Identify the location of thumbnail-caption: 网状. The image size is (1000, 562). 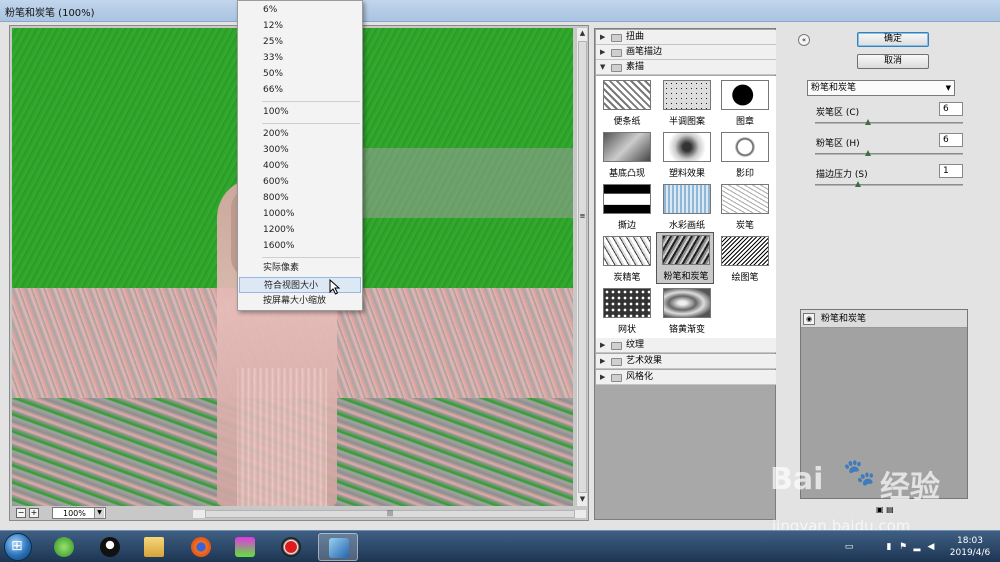
(626, 330).